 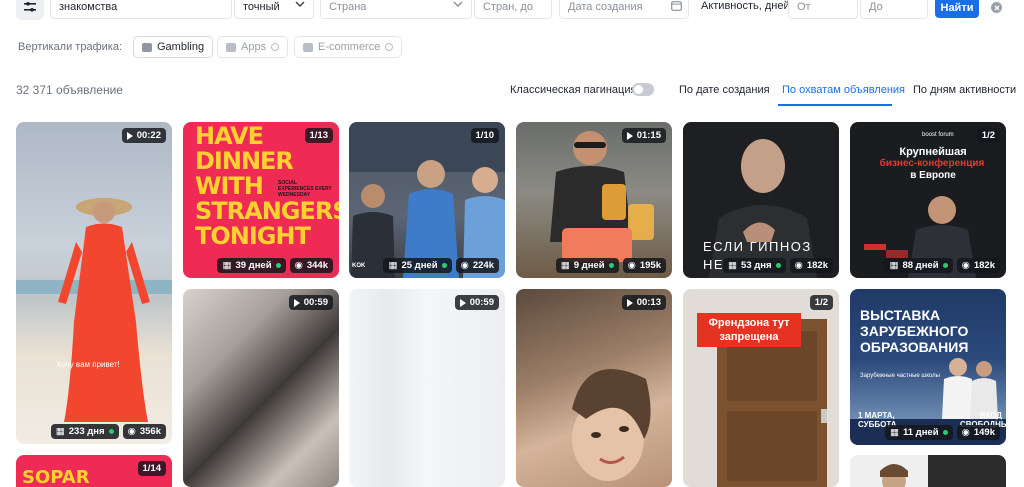 I want to click on active-days-value: 233 дня, so click(x=86, y=431).